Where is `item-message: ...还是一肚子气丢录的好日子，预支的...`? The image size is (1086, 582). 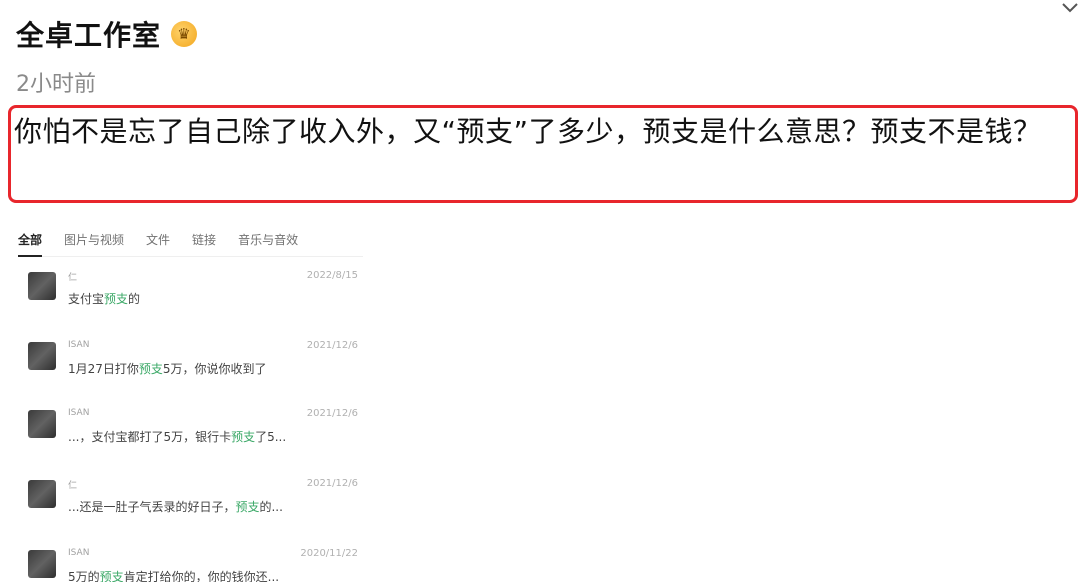
item-message: ...还是一肚子气丢录的好日子，预支的... is located at coordinates (175, 507).